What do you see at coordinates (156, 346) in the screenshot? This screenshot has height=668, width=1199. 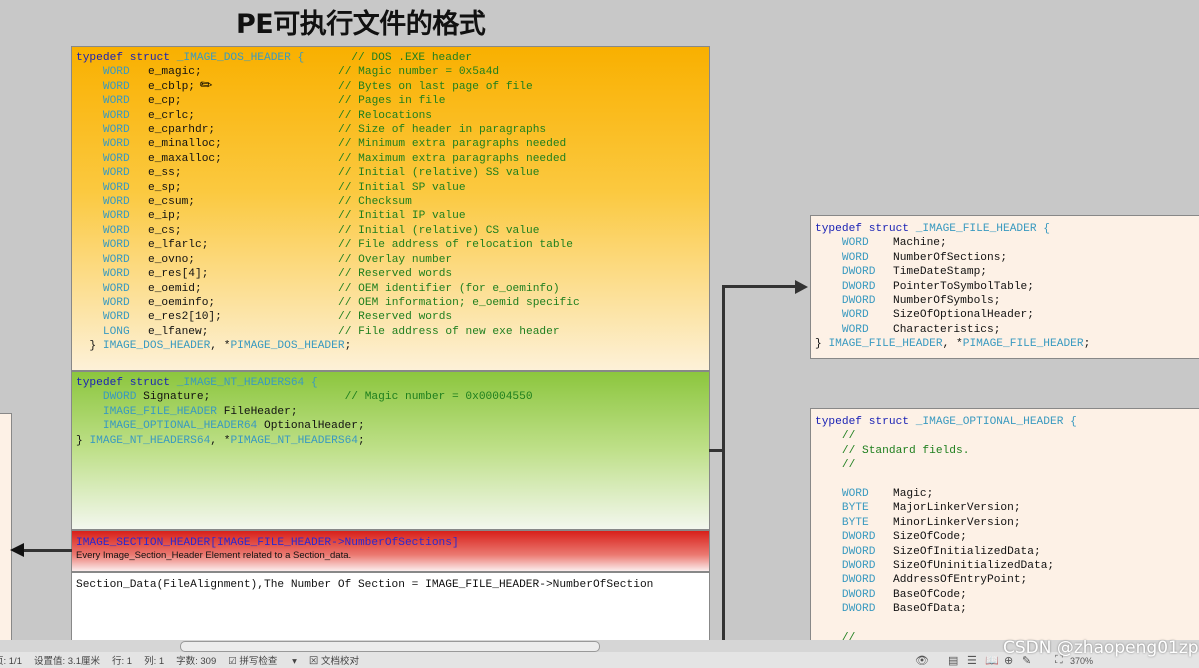 I see `typedef-name: IMAGE_DOS_HEADER` at bounding box center [156, 346].